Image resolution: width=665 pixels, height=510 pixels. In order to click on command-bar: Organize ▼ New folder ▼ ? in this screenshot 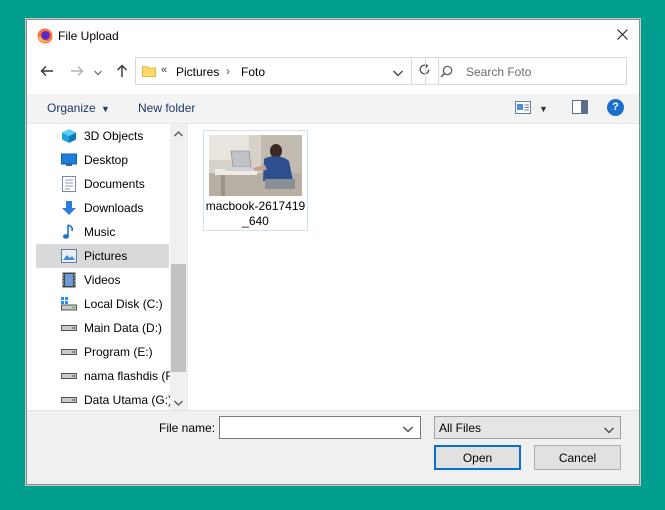, I will do `click(333, 109)`.